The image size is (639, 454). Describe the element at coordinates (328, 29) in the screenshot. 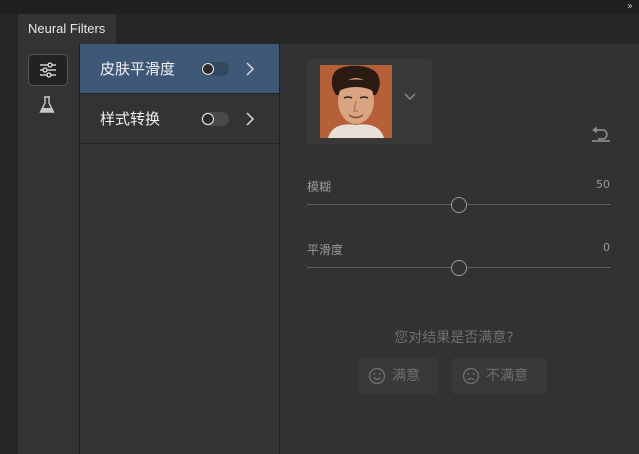

I see `tab-bar: Neural Filters` at that location.